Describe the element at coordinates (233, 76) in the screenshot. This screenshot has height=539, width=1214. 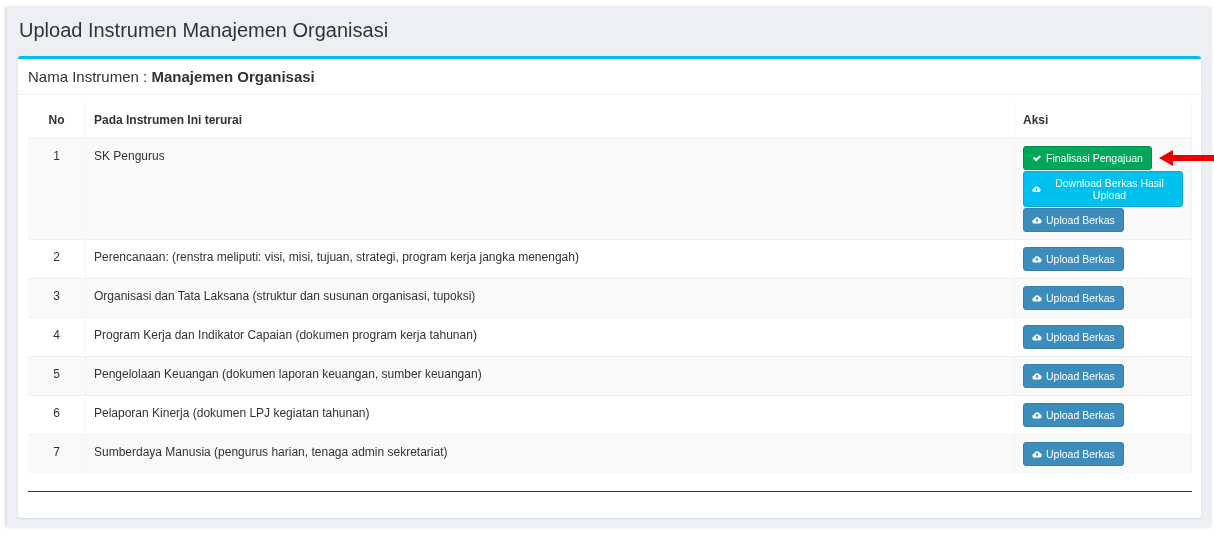
I see `instrument-name: Manajemen Organisasi` at that location.